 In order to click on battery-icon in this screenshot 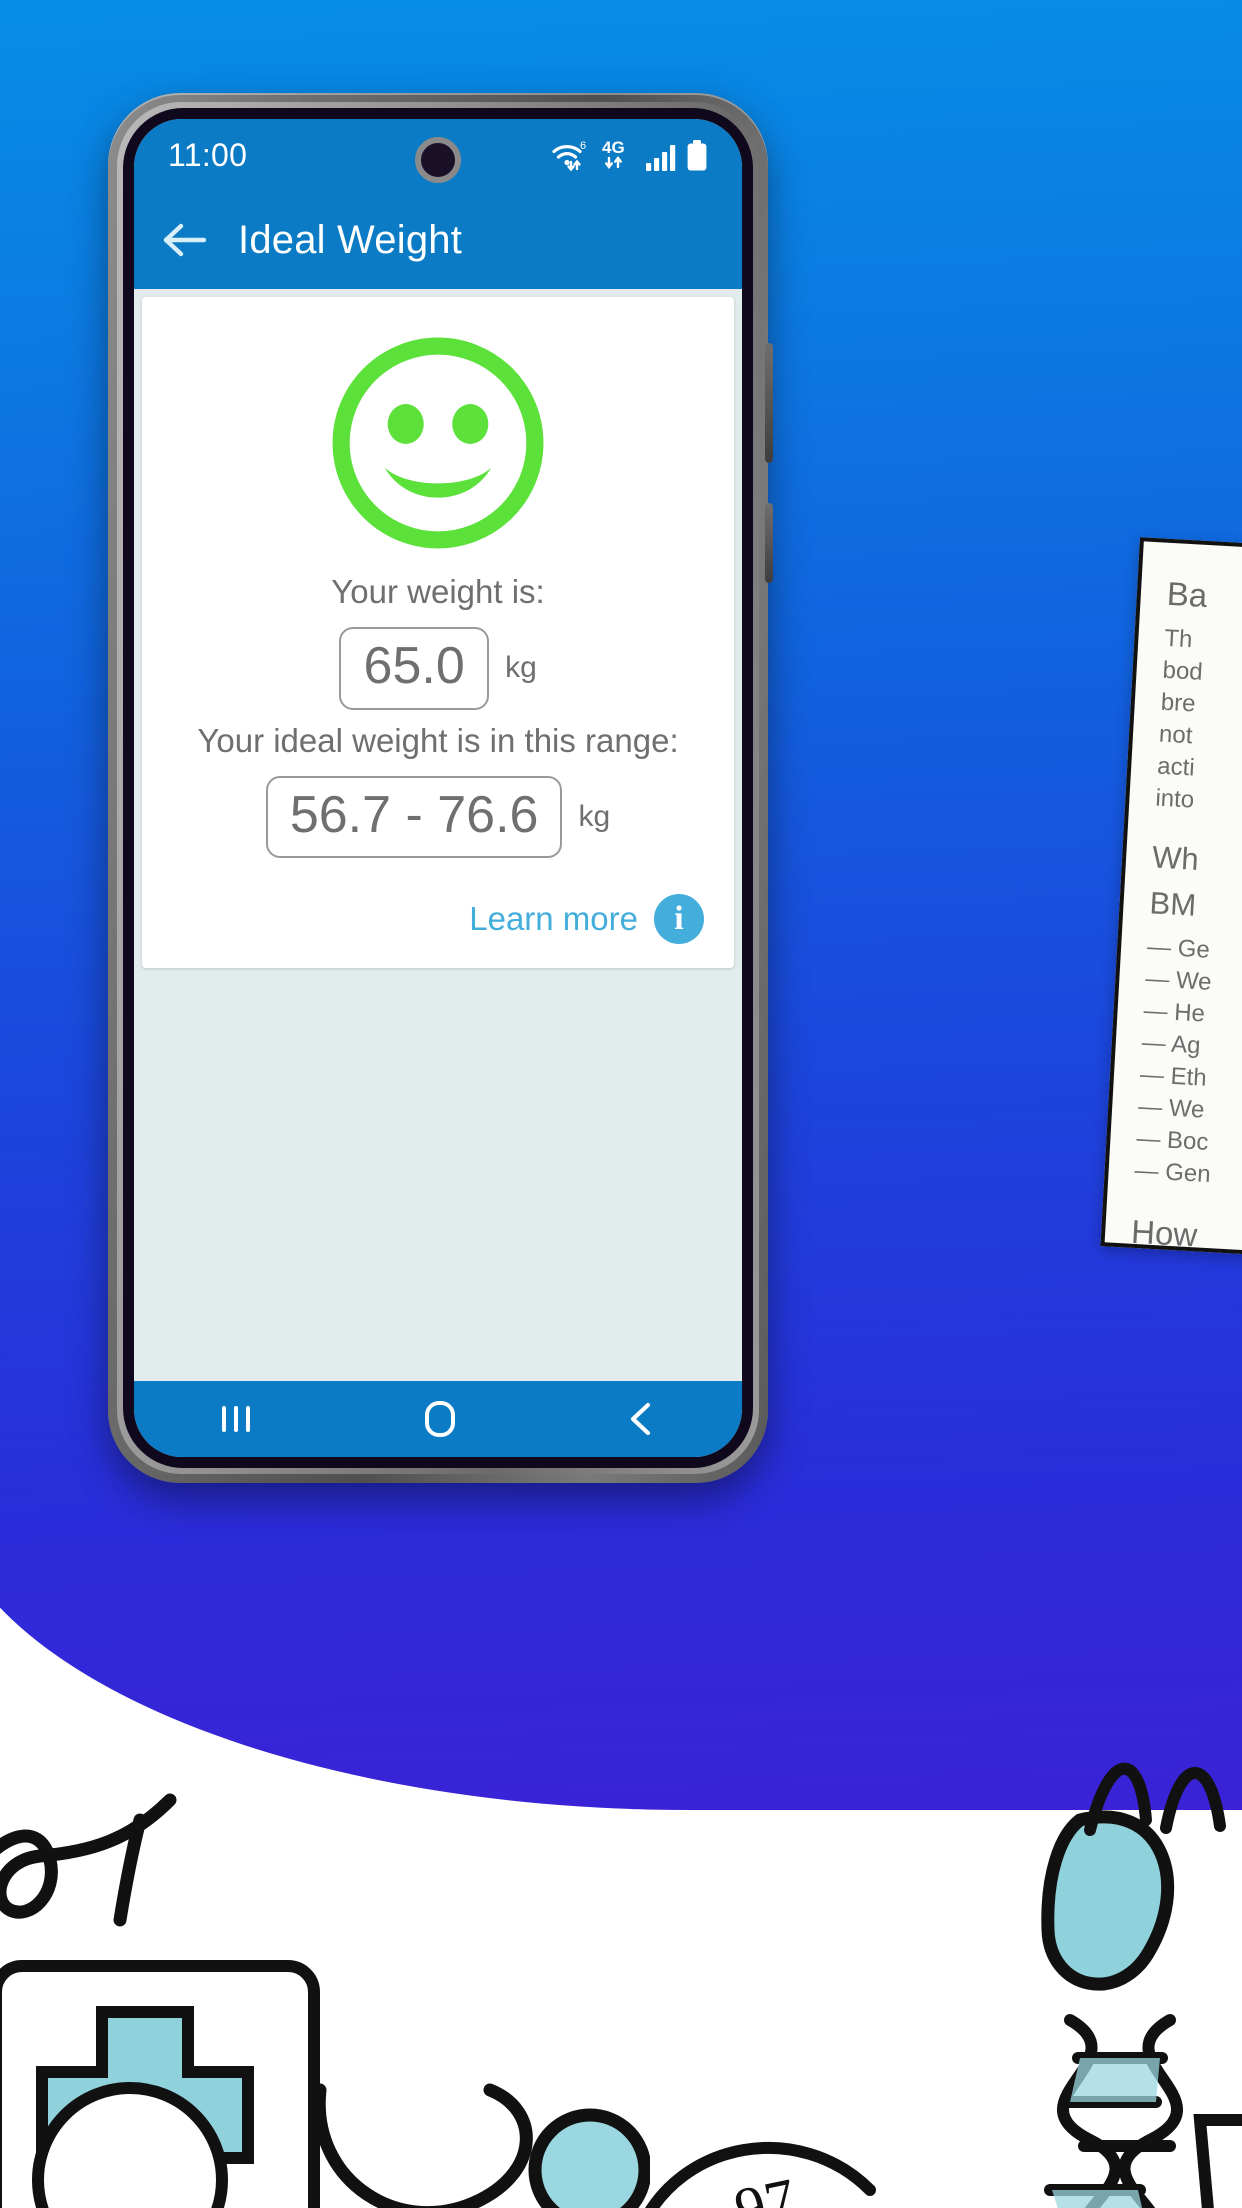, I will do `click(697, 155)`.